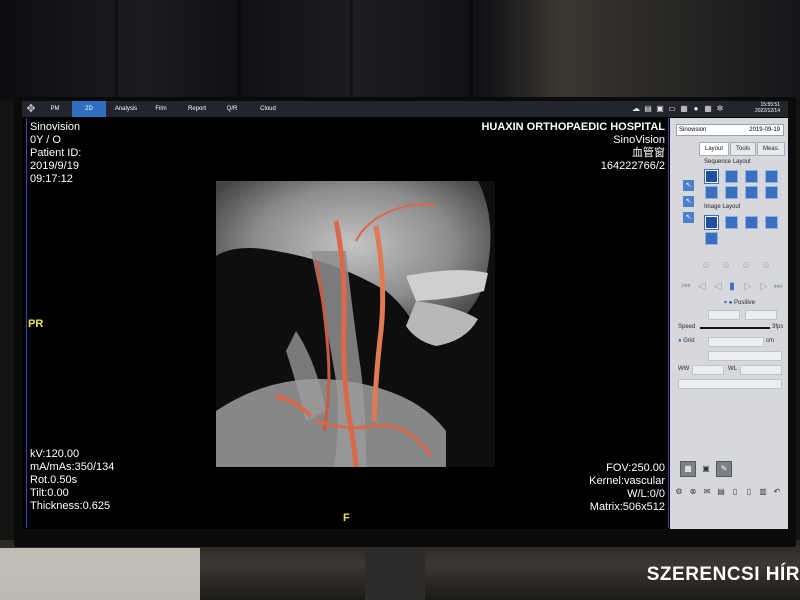  I want to click on mail-icon: ✉, so click(707, 492).